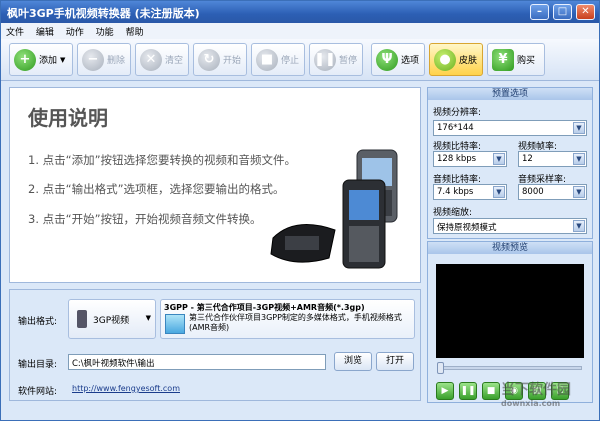 The width and height of the screenshot is (600, 421). Describe the element at coordinates (151, 59) in the screenshot. I see `clear-icon: ✕` at that location.